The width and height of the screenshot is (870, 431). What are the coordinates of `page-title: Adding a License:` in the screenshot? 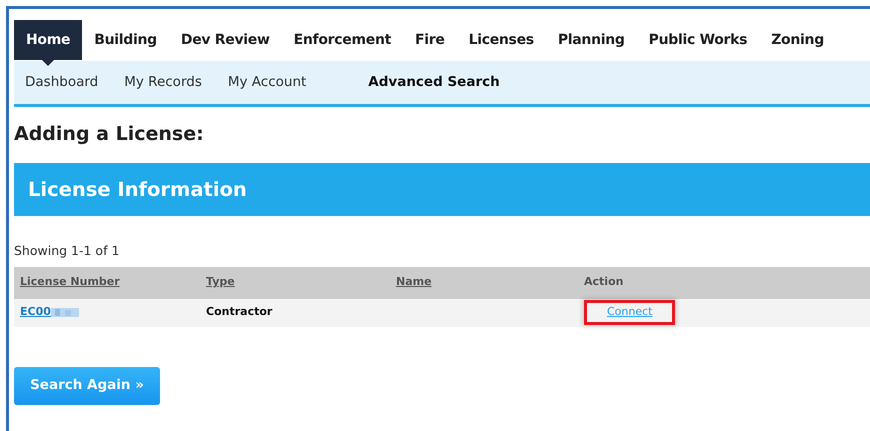 It's located at (109, 134).